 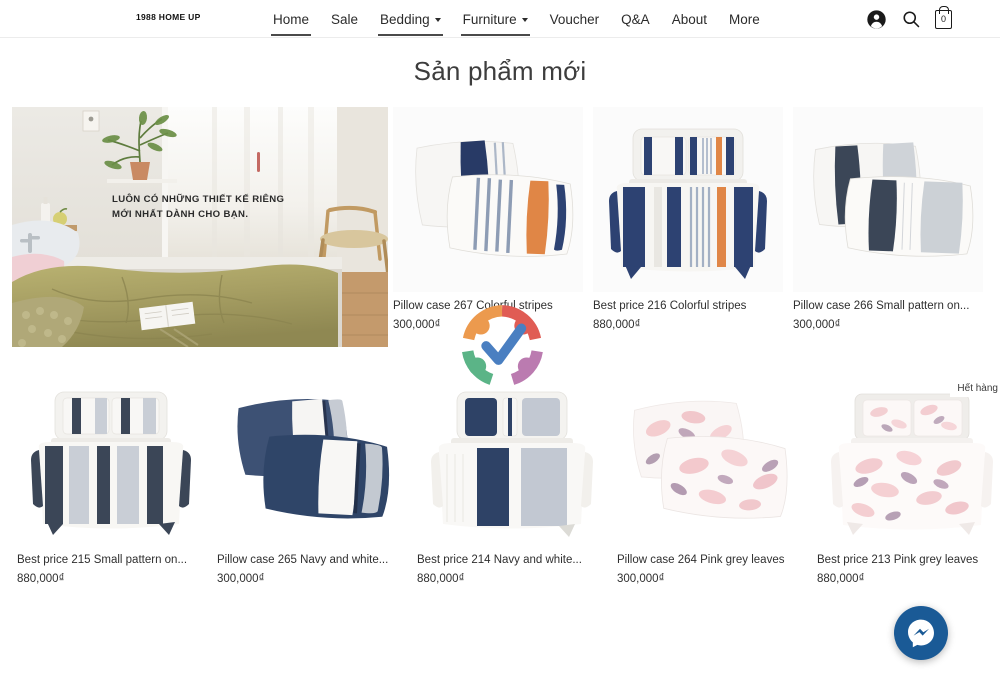 I want to click on messenger-chat-button, so click(x=921, y=633).